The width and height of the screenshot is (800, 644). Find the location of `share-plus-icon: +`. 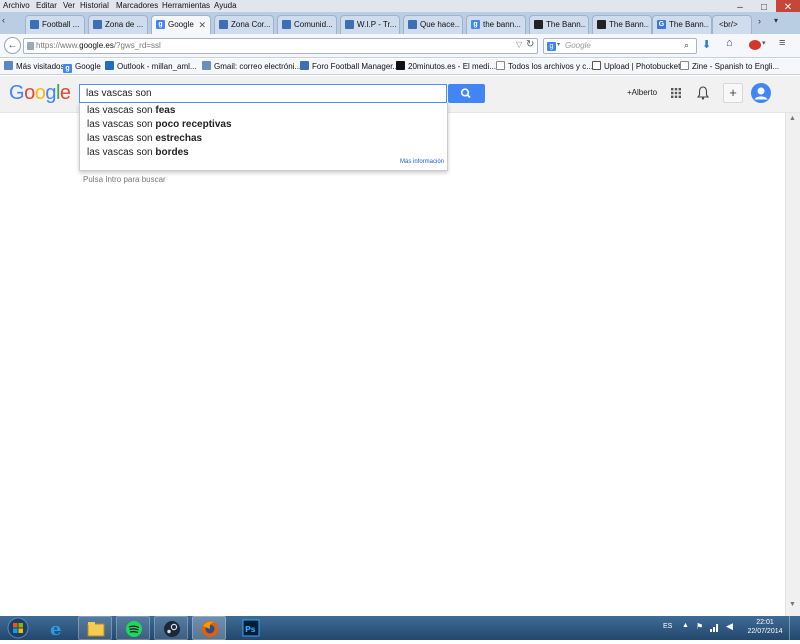

share-plus-icon: + is located at coordinates (733, 93).